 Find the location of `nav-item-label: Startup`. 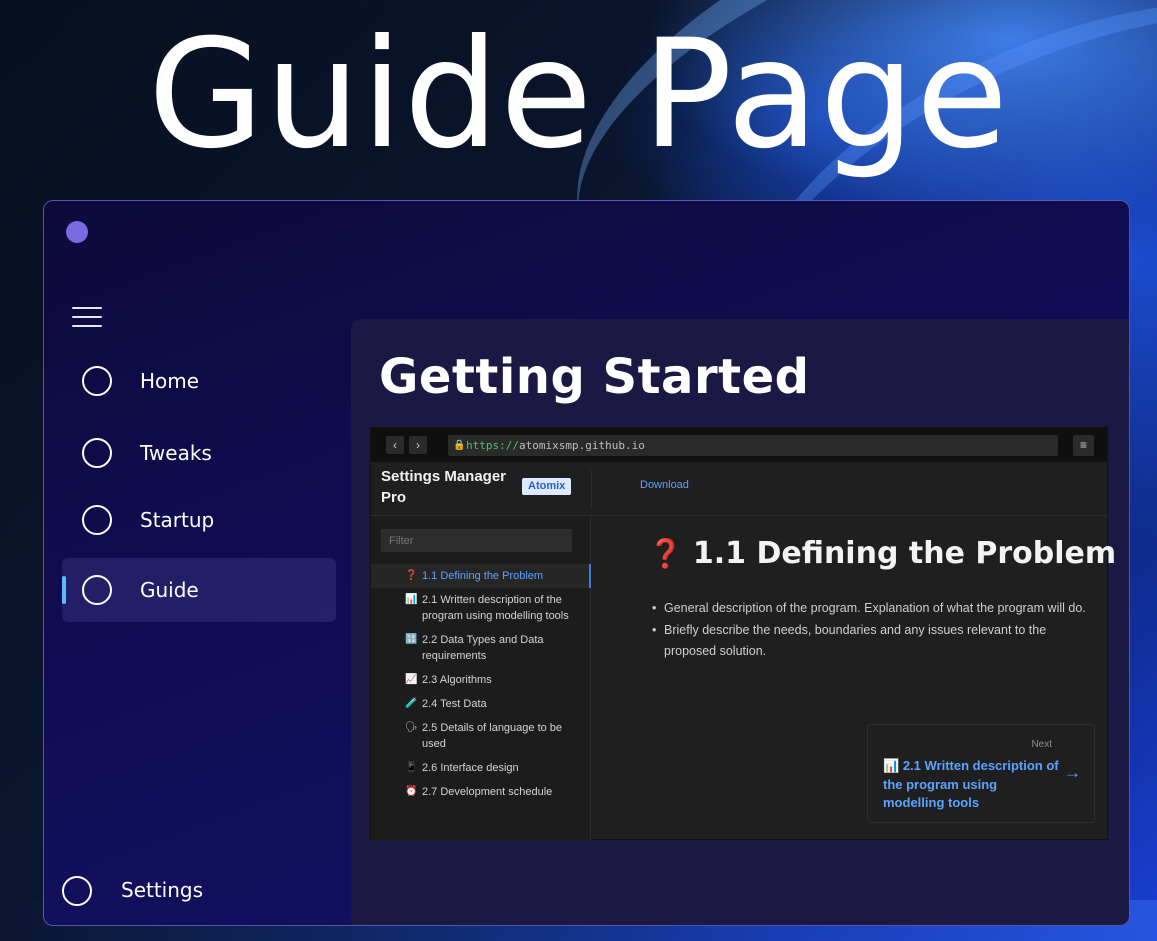

nav-item-label: Startup is located at coordinates (177, 520).